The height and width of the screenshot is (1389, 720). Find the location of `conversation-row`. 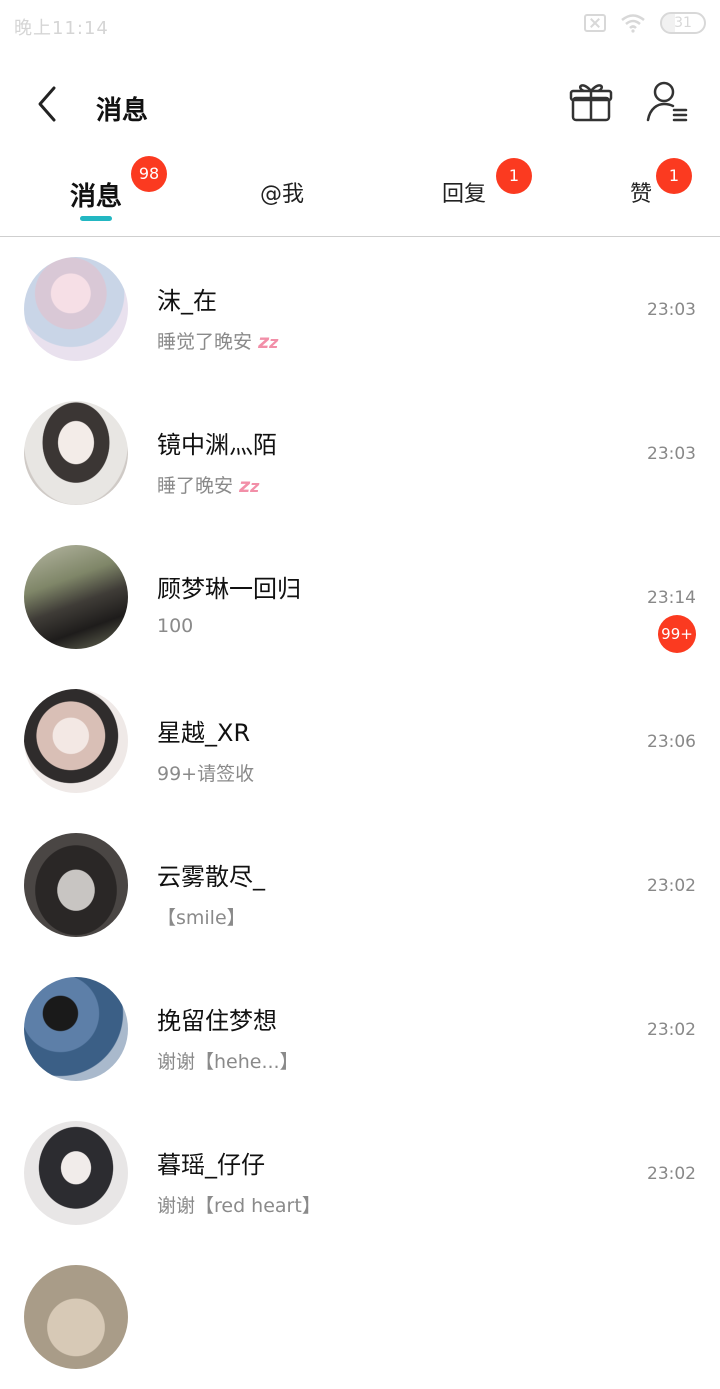

conversation-row is located at coordinates (360, 1317).